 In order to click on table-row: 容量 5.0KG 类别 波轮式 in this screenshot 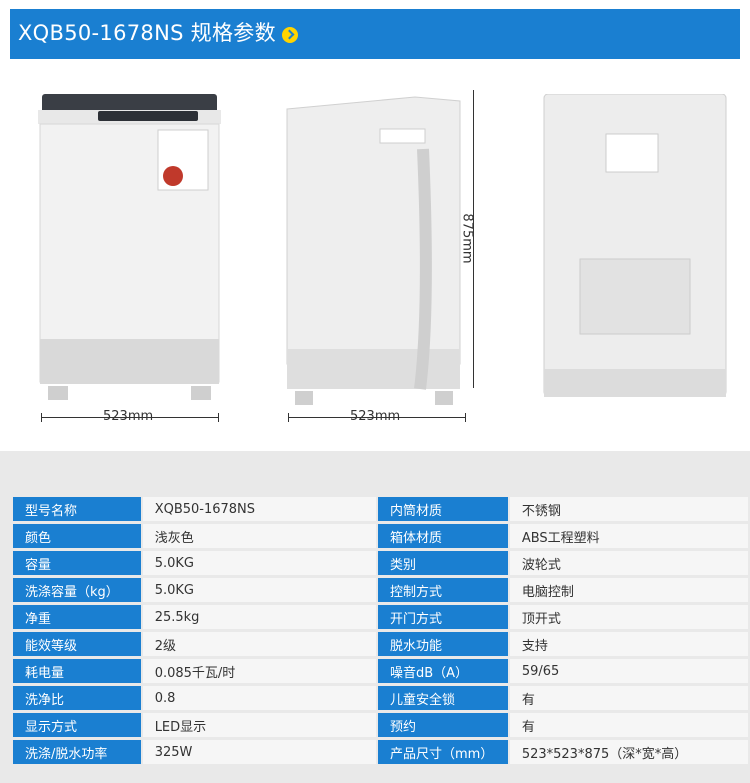, I will do `click(380, 563)`.